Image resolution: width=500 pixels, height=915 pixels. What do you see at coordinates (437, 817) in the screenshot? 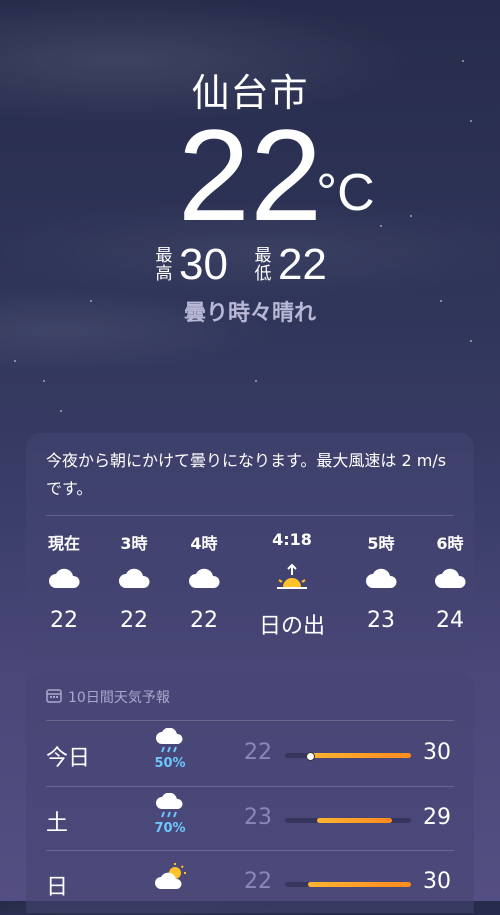
I see `high-temp: 29` at bounding box center [437, 817].